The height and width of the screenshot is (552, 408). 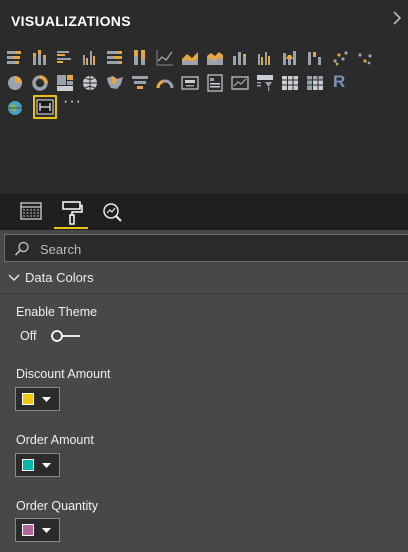 What do you see at coordinates (190, 83) in the screenshot?
I see `card-icon` at bounding box center [190, 83].